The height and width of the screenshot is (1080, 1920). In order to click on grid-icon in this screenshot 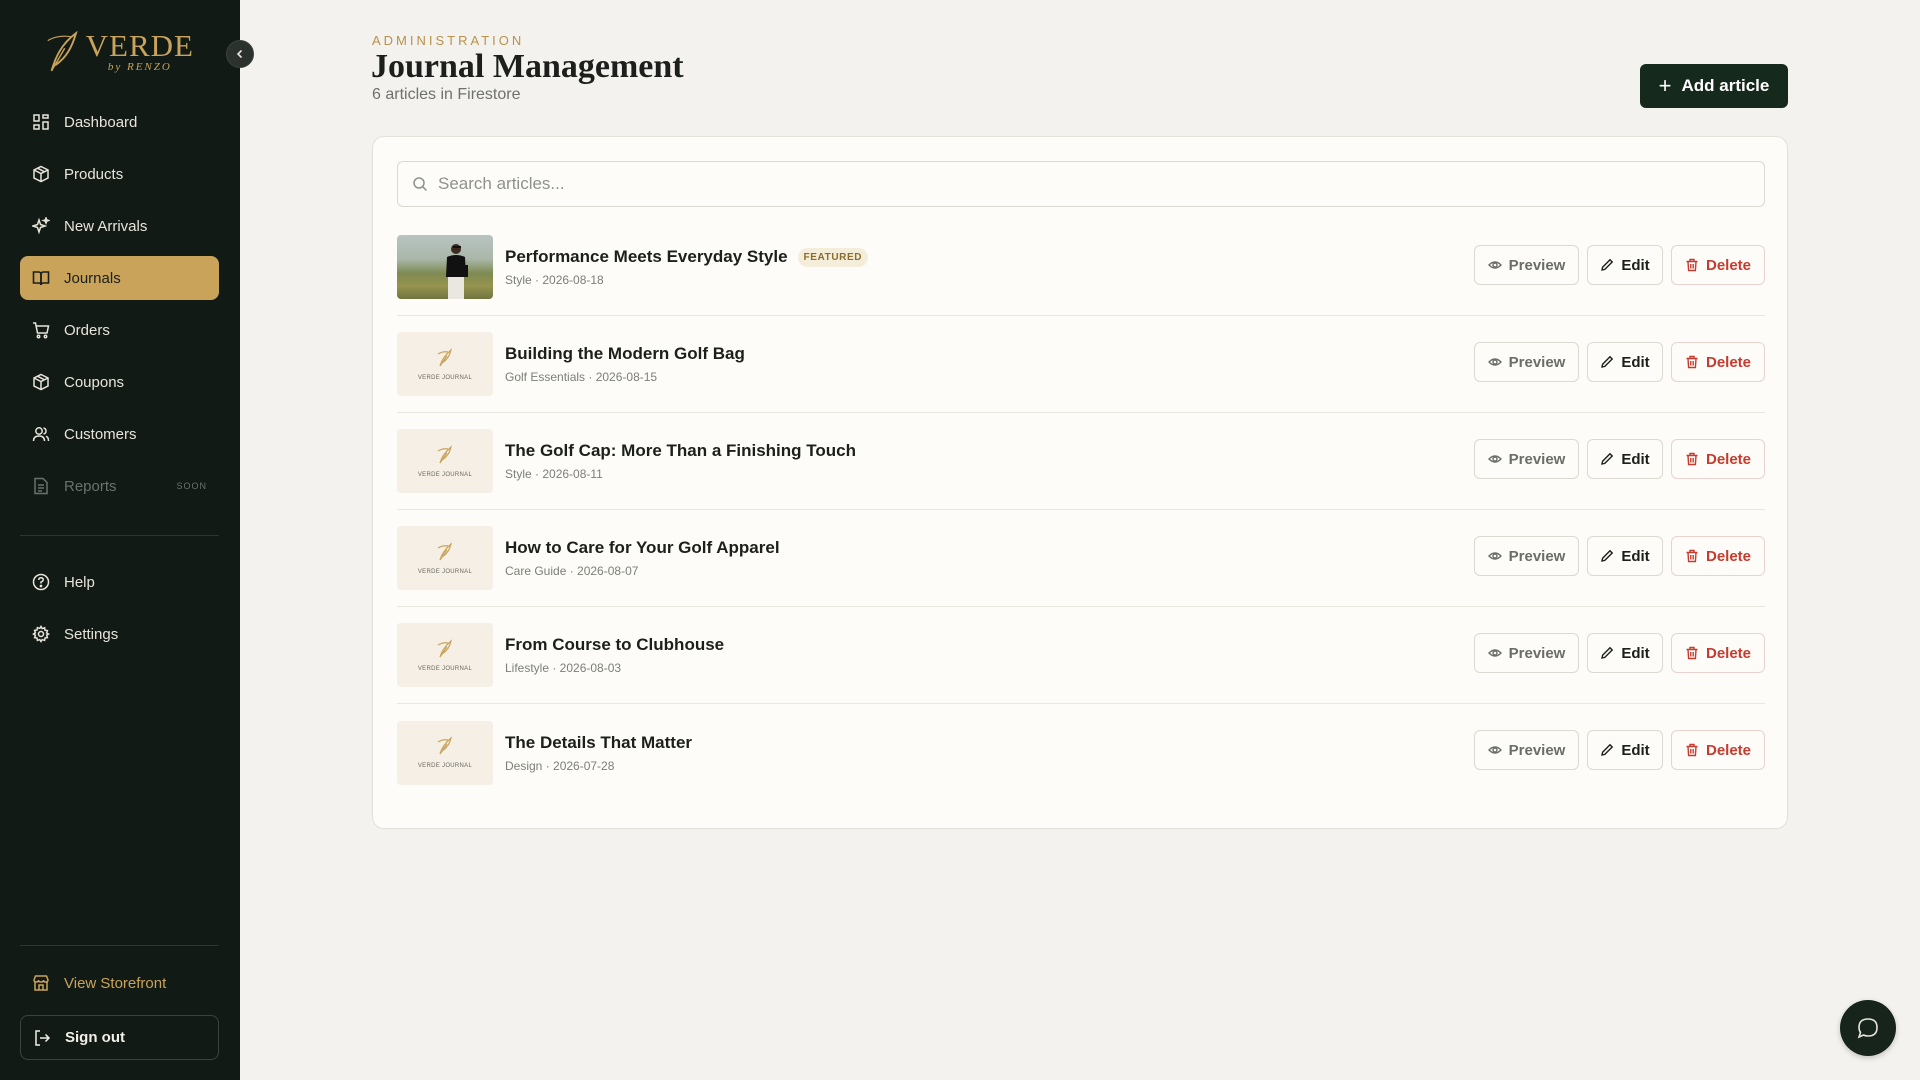, I will do `click(41, 122)`.